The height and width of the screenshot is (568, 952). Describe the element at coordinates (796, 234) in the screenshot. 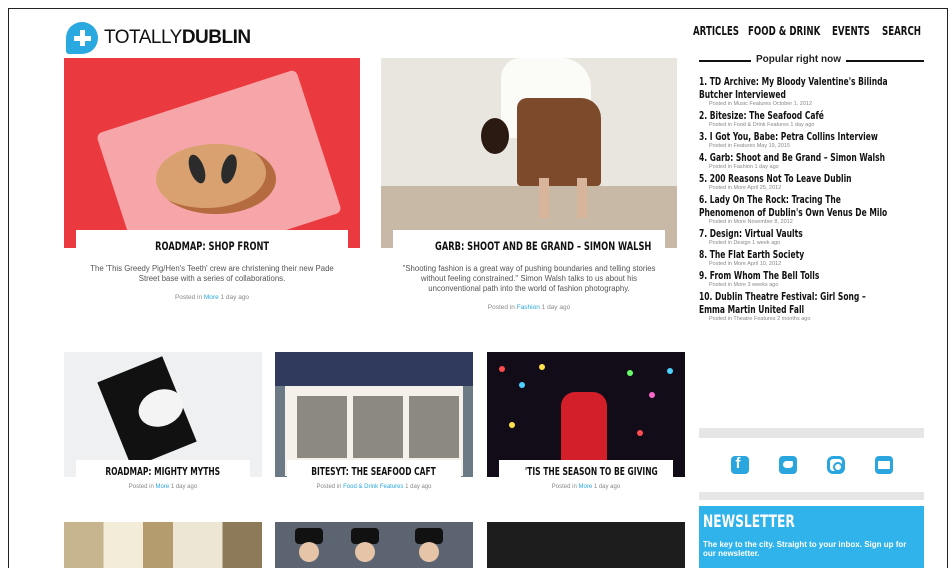

I see `popular-item-title: 7. Design: Virtual Vaults` at that location.